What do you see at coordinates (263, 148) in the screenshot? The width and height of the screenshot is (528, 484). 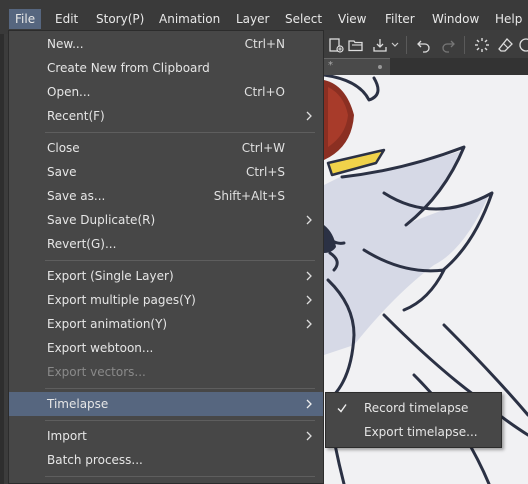 I see `menu-item-shortcut: Ctrl+W` at bounding box center [263, 148].